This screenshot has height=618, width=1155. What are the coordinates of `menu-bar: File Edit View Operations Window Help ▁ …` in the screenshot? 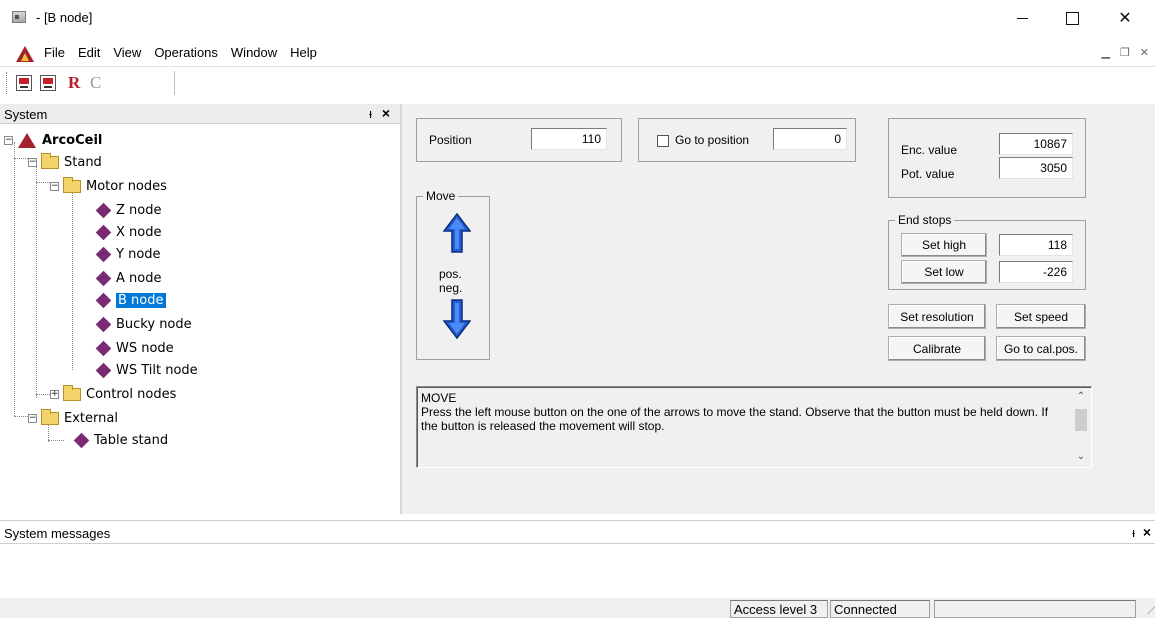 It's located at (577, 53).